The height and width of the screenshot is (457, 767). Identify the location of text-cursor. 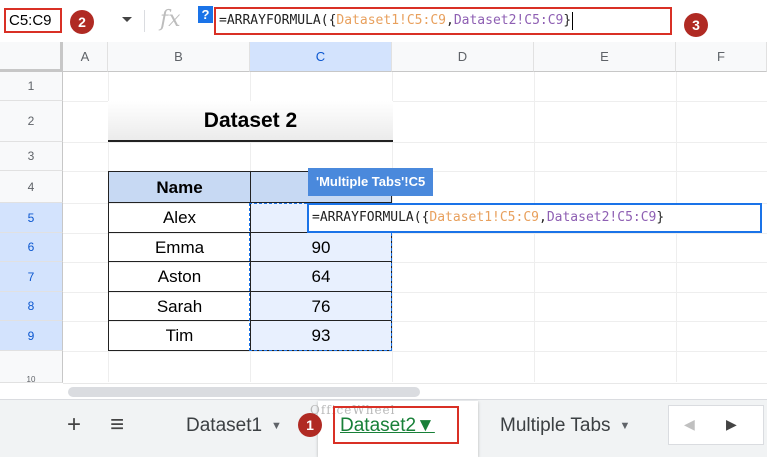
(573, 20).